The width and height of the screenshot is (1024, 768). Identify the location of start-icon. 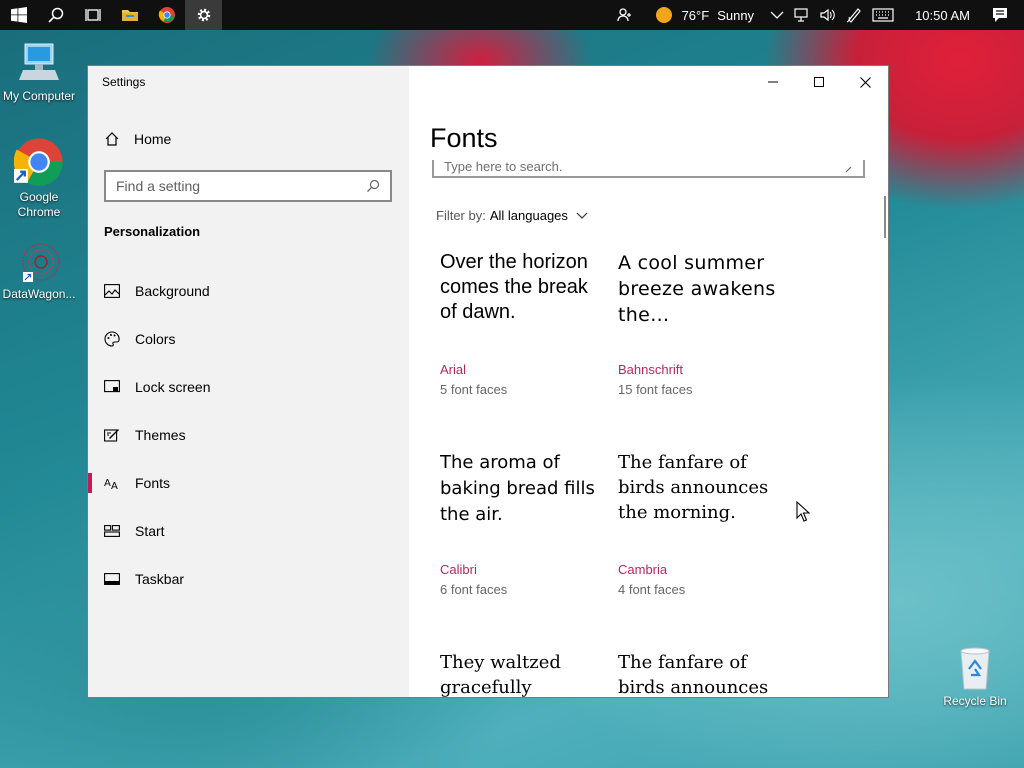
(112, 531).